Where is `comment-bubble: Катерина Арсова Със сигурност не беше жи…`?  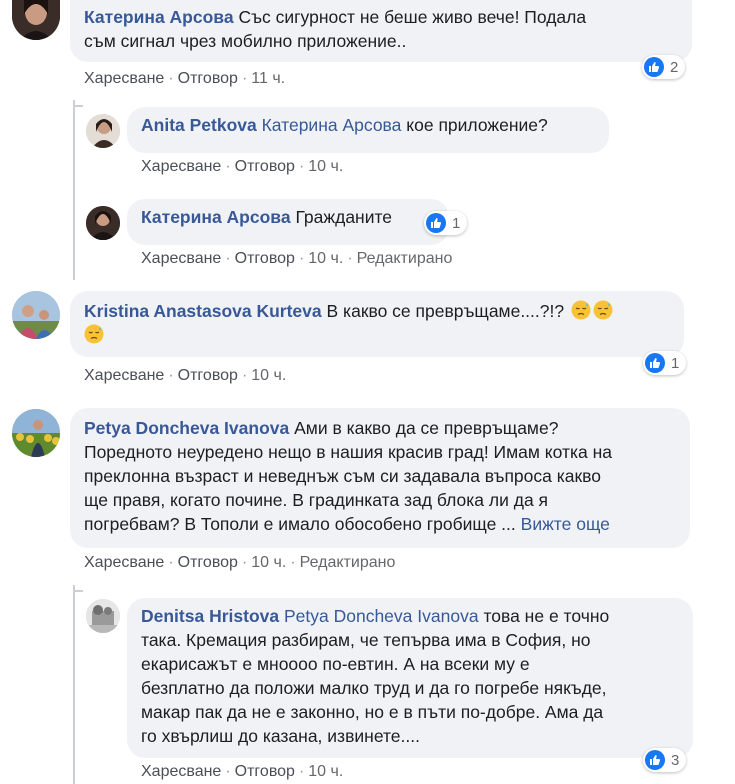
comment-bubble: Катерина Арсова Със сигурност не беше жи… is located at coordinates (381, 31).